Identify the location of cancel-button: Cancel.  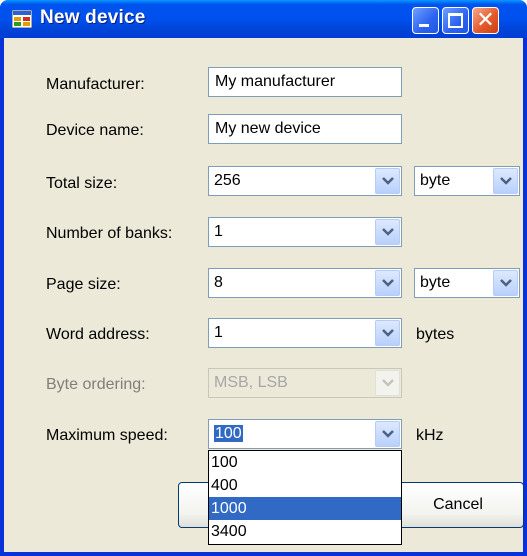
(458, 505).